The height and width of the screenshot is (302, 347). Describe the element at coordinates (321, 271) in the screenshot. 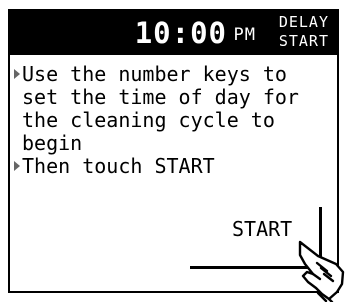

I see `pointing-hand-icon` at that location.